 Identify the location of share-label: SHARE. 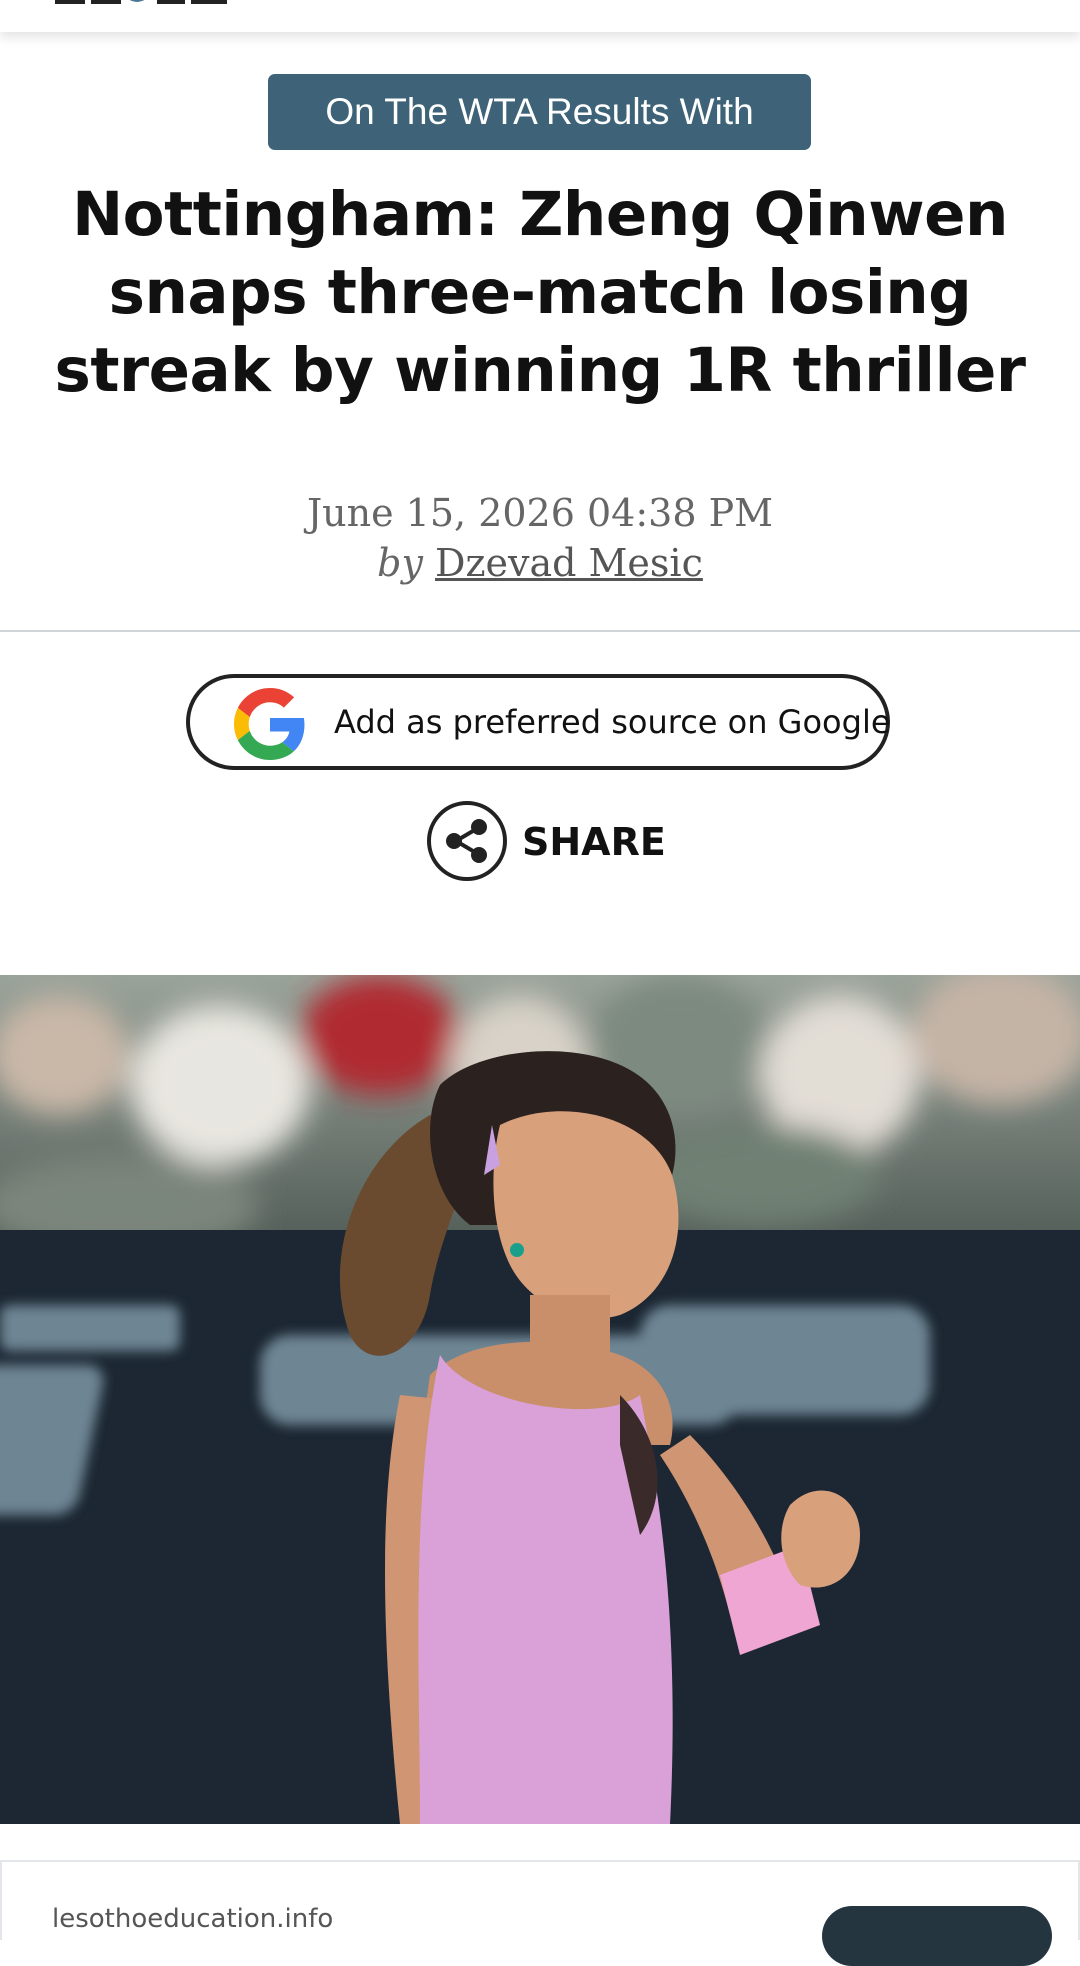
(594, 842).